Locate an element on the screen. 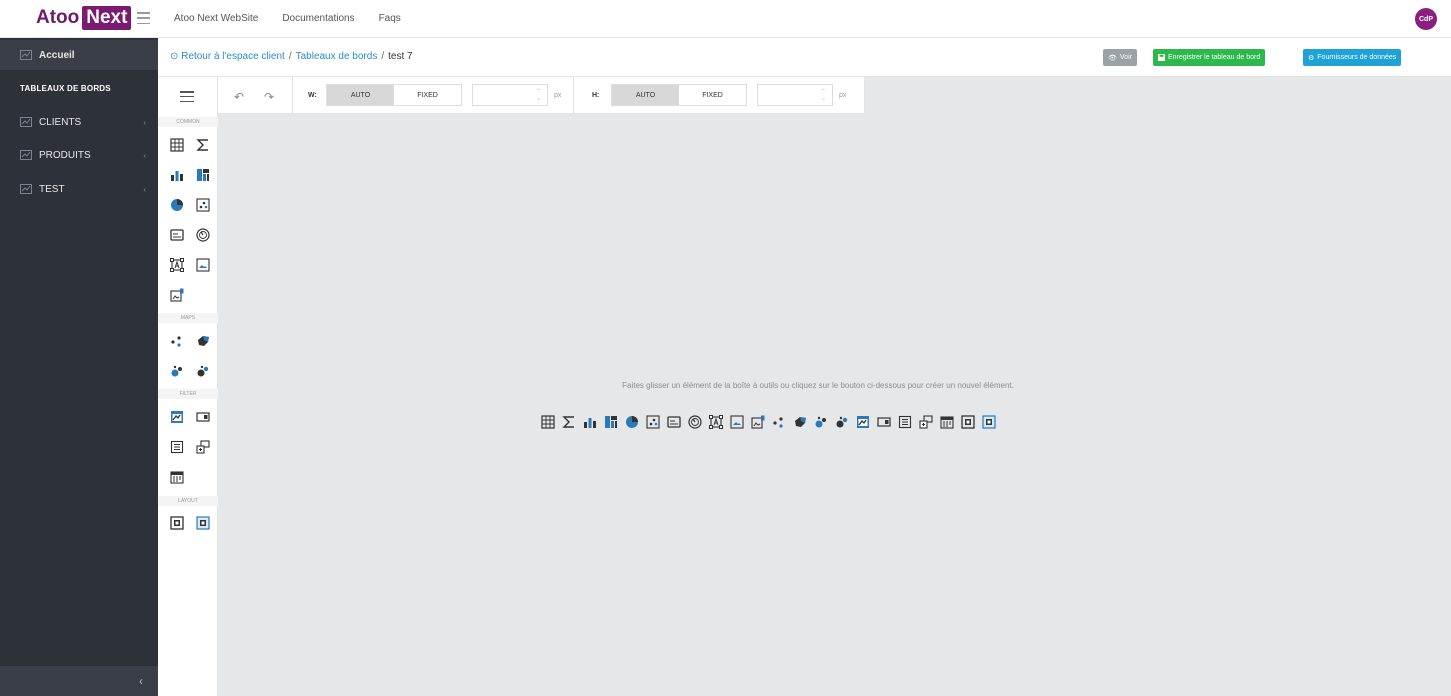 The image size is (1451, 696). view-button: 👁 Voir is located at coordinates (1120, 57).